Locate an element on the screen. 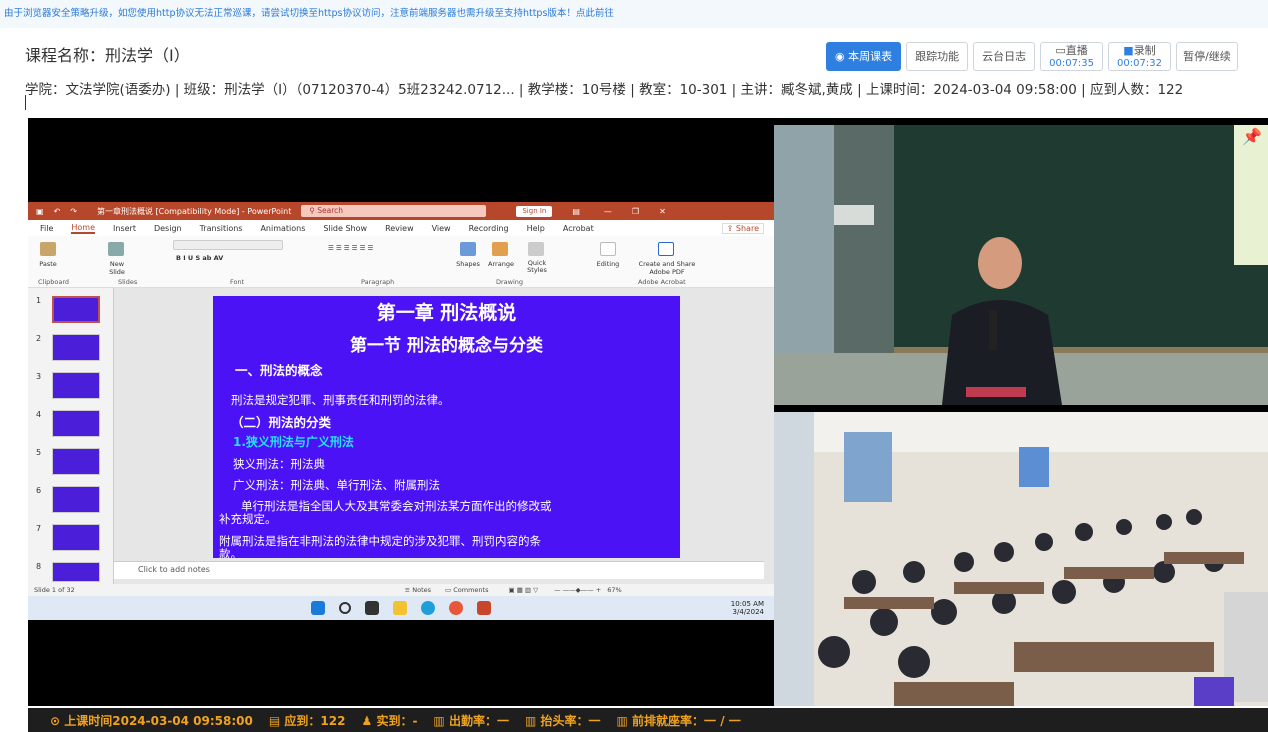  arrange-label: Arrange is located at coordinates (501, 264).